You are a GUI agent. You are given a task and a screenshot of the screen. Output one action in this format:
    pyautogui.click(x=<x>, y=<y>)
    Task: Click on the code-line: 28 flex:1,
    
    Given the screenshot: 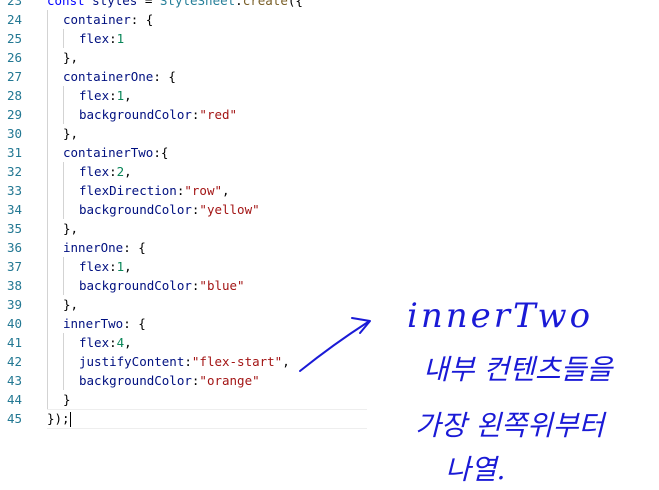 What is the action you would take?
    pyautogui.click(x=329, y=95)
    